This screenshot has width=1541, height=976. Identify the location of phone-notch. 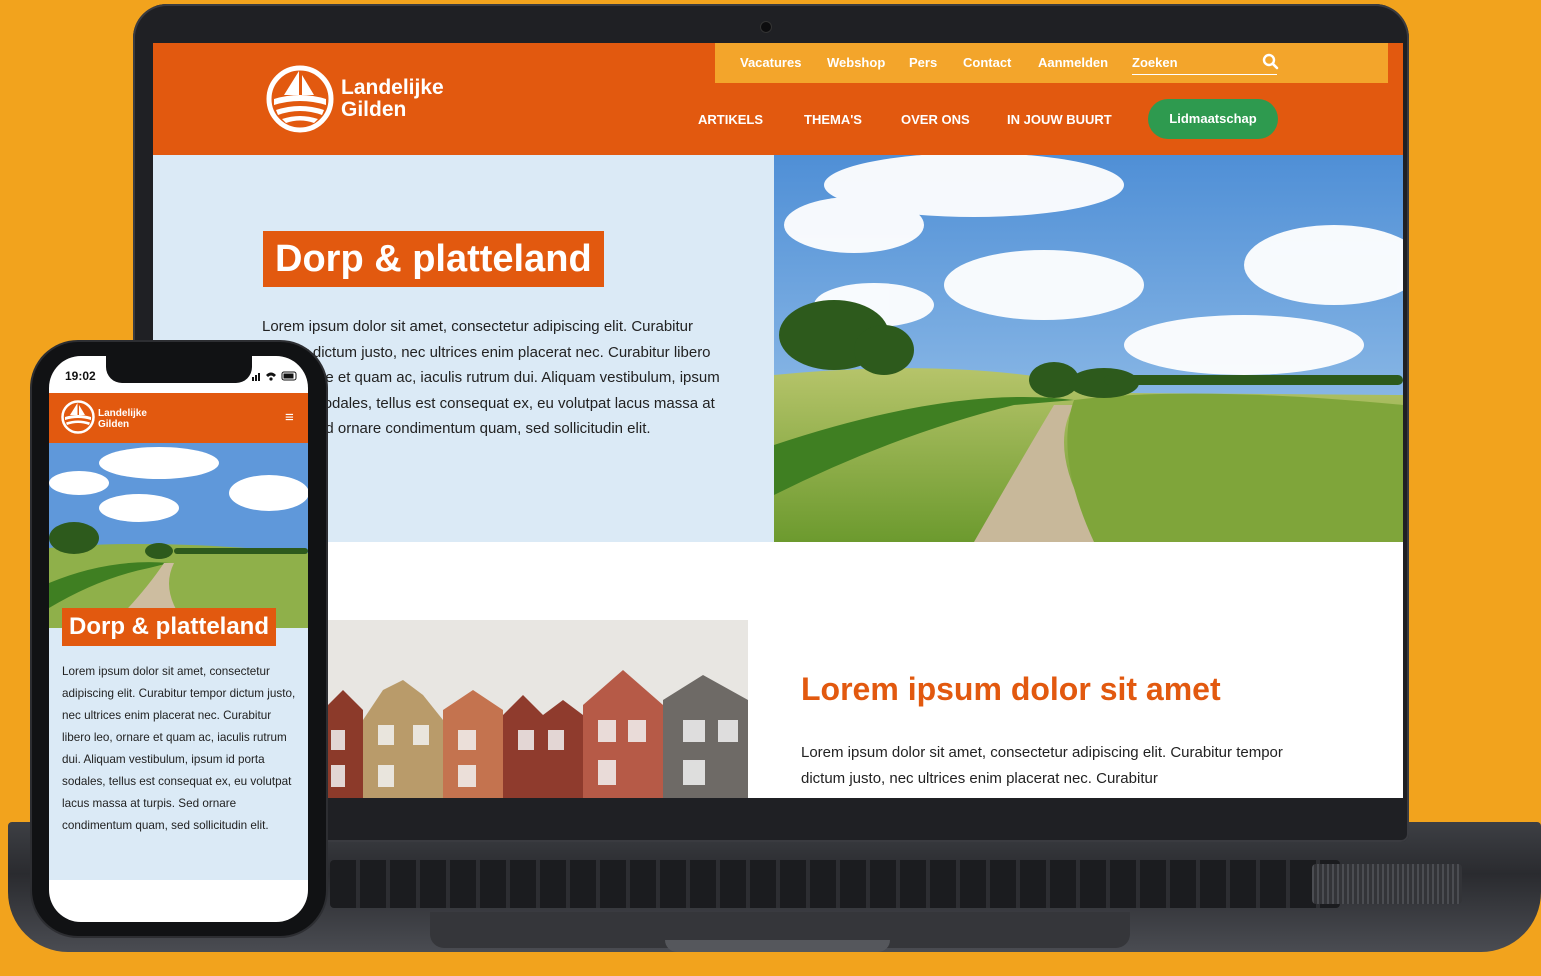
(179, 369).